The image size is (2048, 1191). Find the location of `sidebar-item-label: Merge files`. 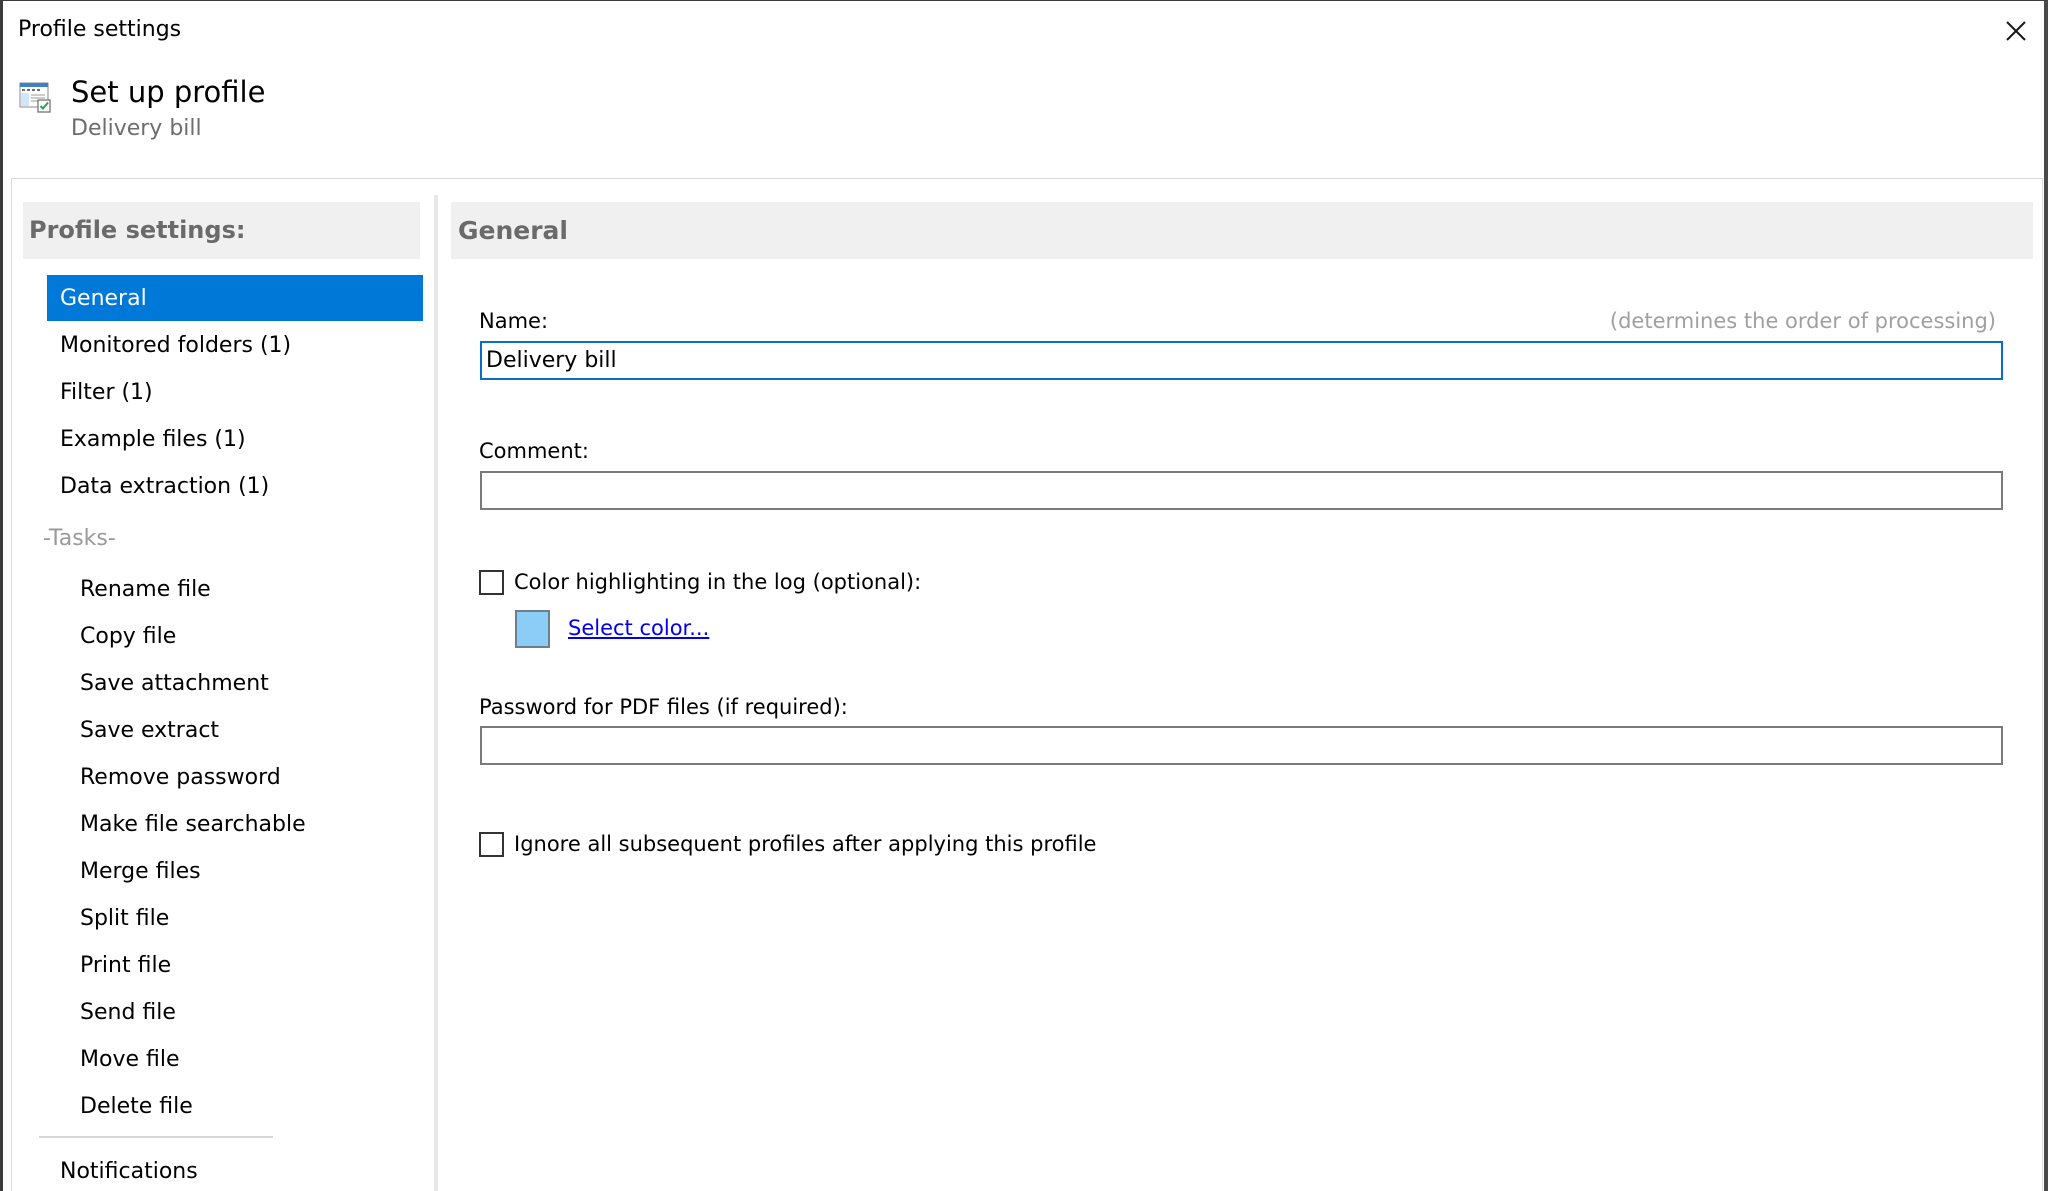

sidebar-item-label: Merge files is located at coordinates (140, 871).